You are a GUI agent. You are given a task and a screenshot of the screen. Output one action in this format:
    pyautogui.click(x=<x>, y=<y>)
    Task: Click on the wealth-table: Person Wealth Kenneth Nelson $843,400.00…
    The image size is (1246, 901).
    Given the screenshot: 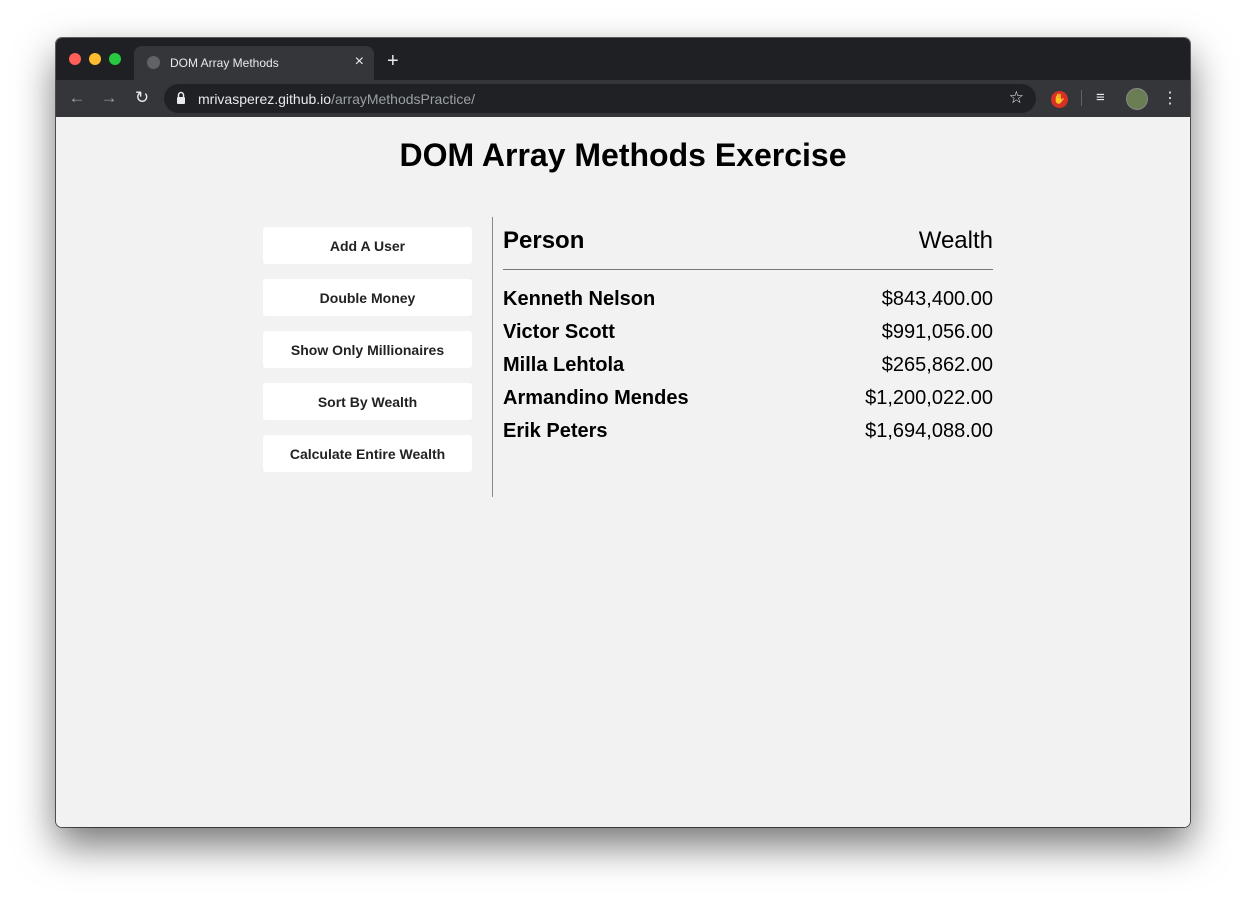 What is the action you would take?
    pyautogui.click(x=748, y=339)
    